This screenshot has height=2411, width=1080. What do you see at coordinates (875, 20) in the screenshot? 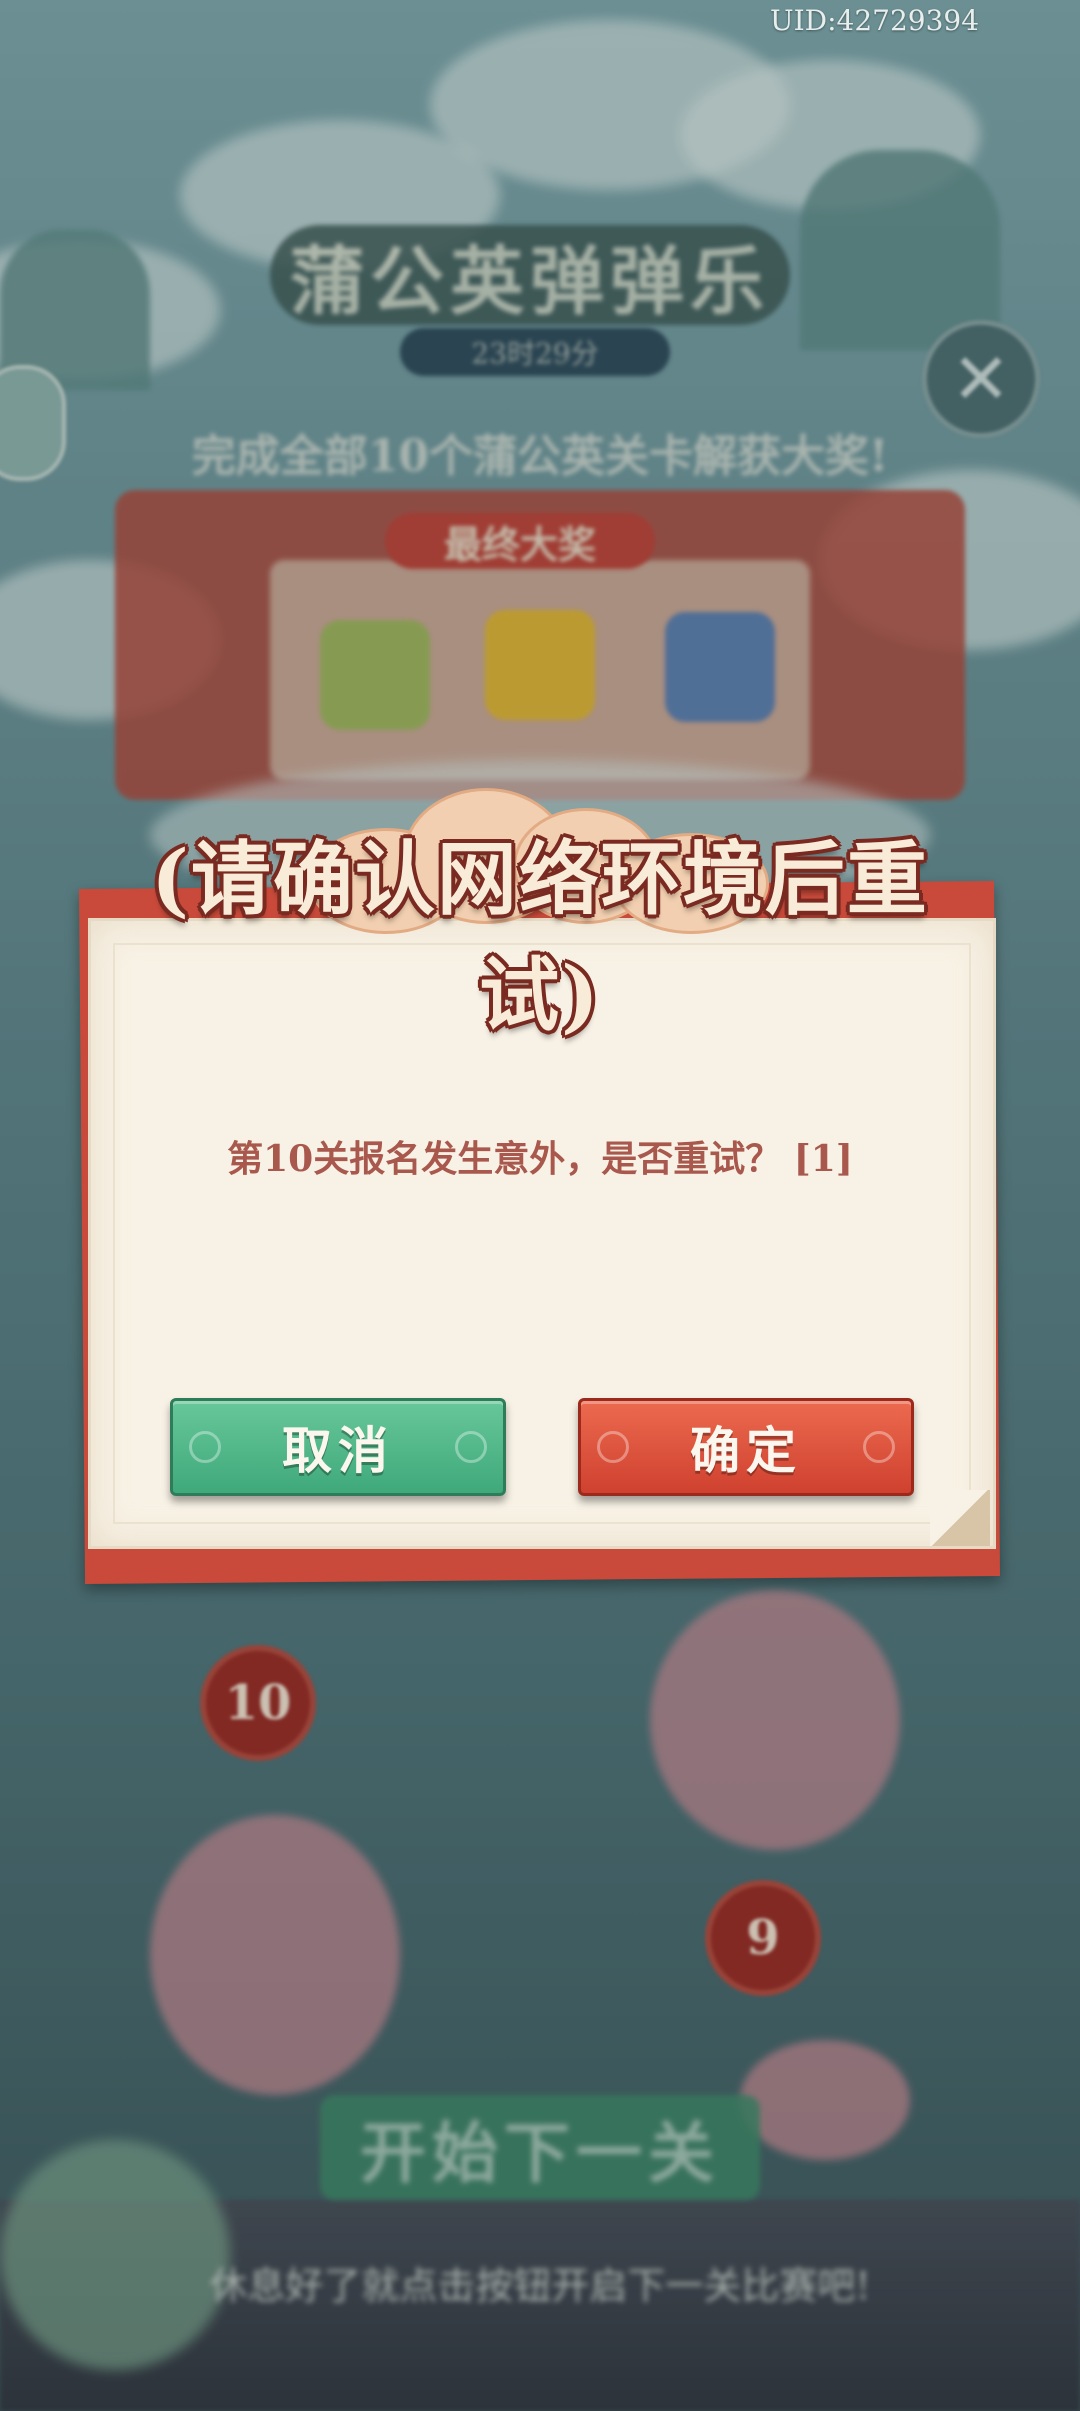
I see `user-id: UID:42729394` at bounding box center [875, 20].